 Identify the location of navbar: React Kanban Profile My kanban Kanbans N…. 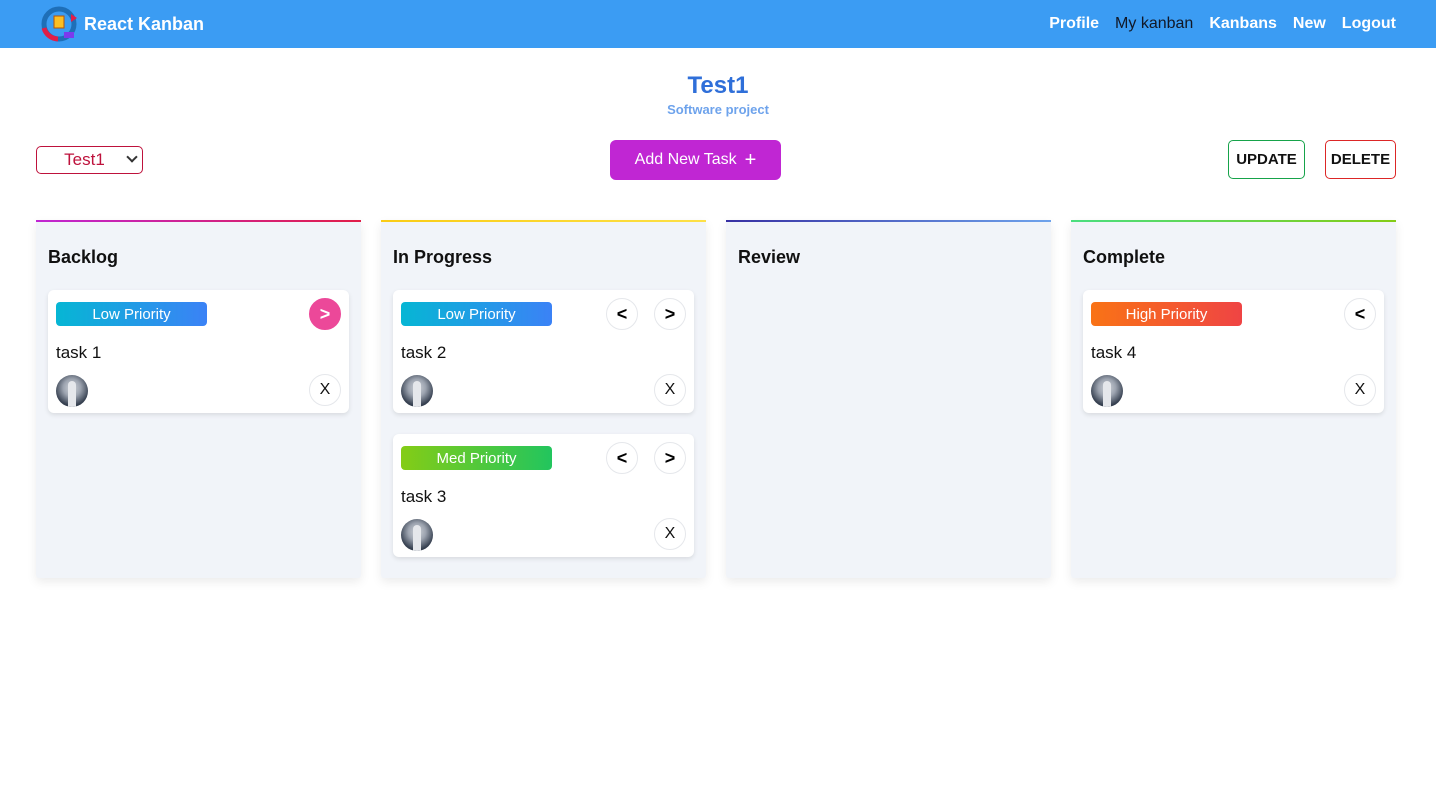
(718, 24).